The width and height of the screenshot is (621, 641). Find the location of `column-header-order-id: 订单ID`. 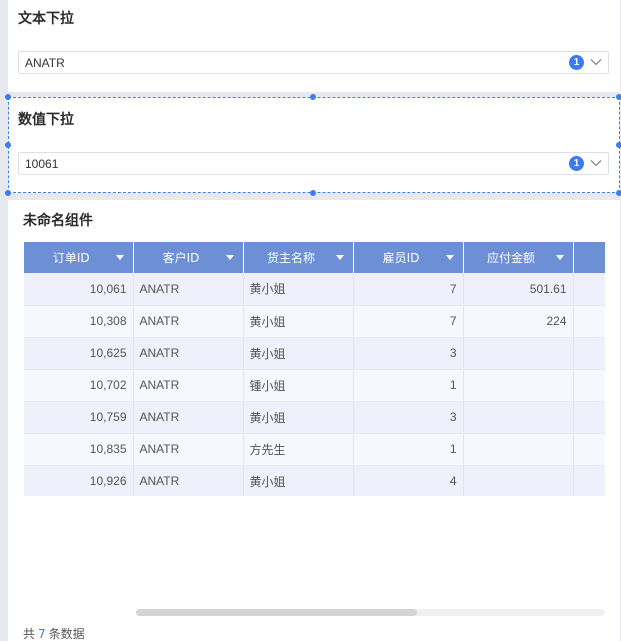

column-header-order-id: 订单ID is located at coordinates (79, 257).